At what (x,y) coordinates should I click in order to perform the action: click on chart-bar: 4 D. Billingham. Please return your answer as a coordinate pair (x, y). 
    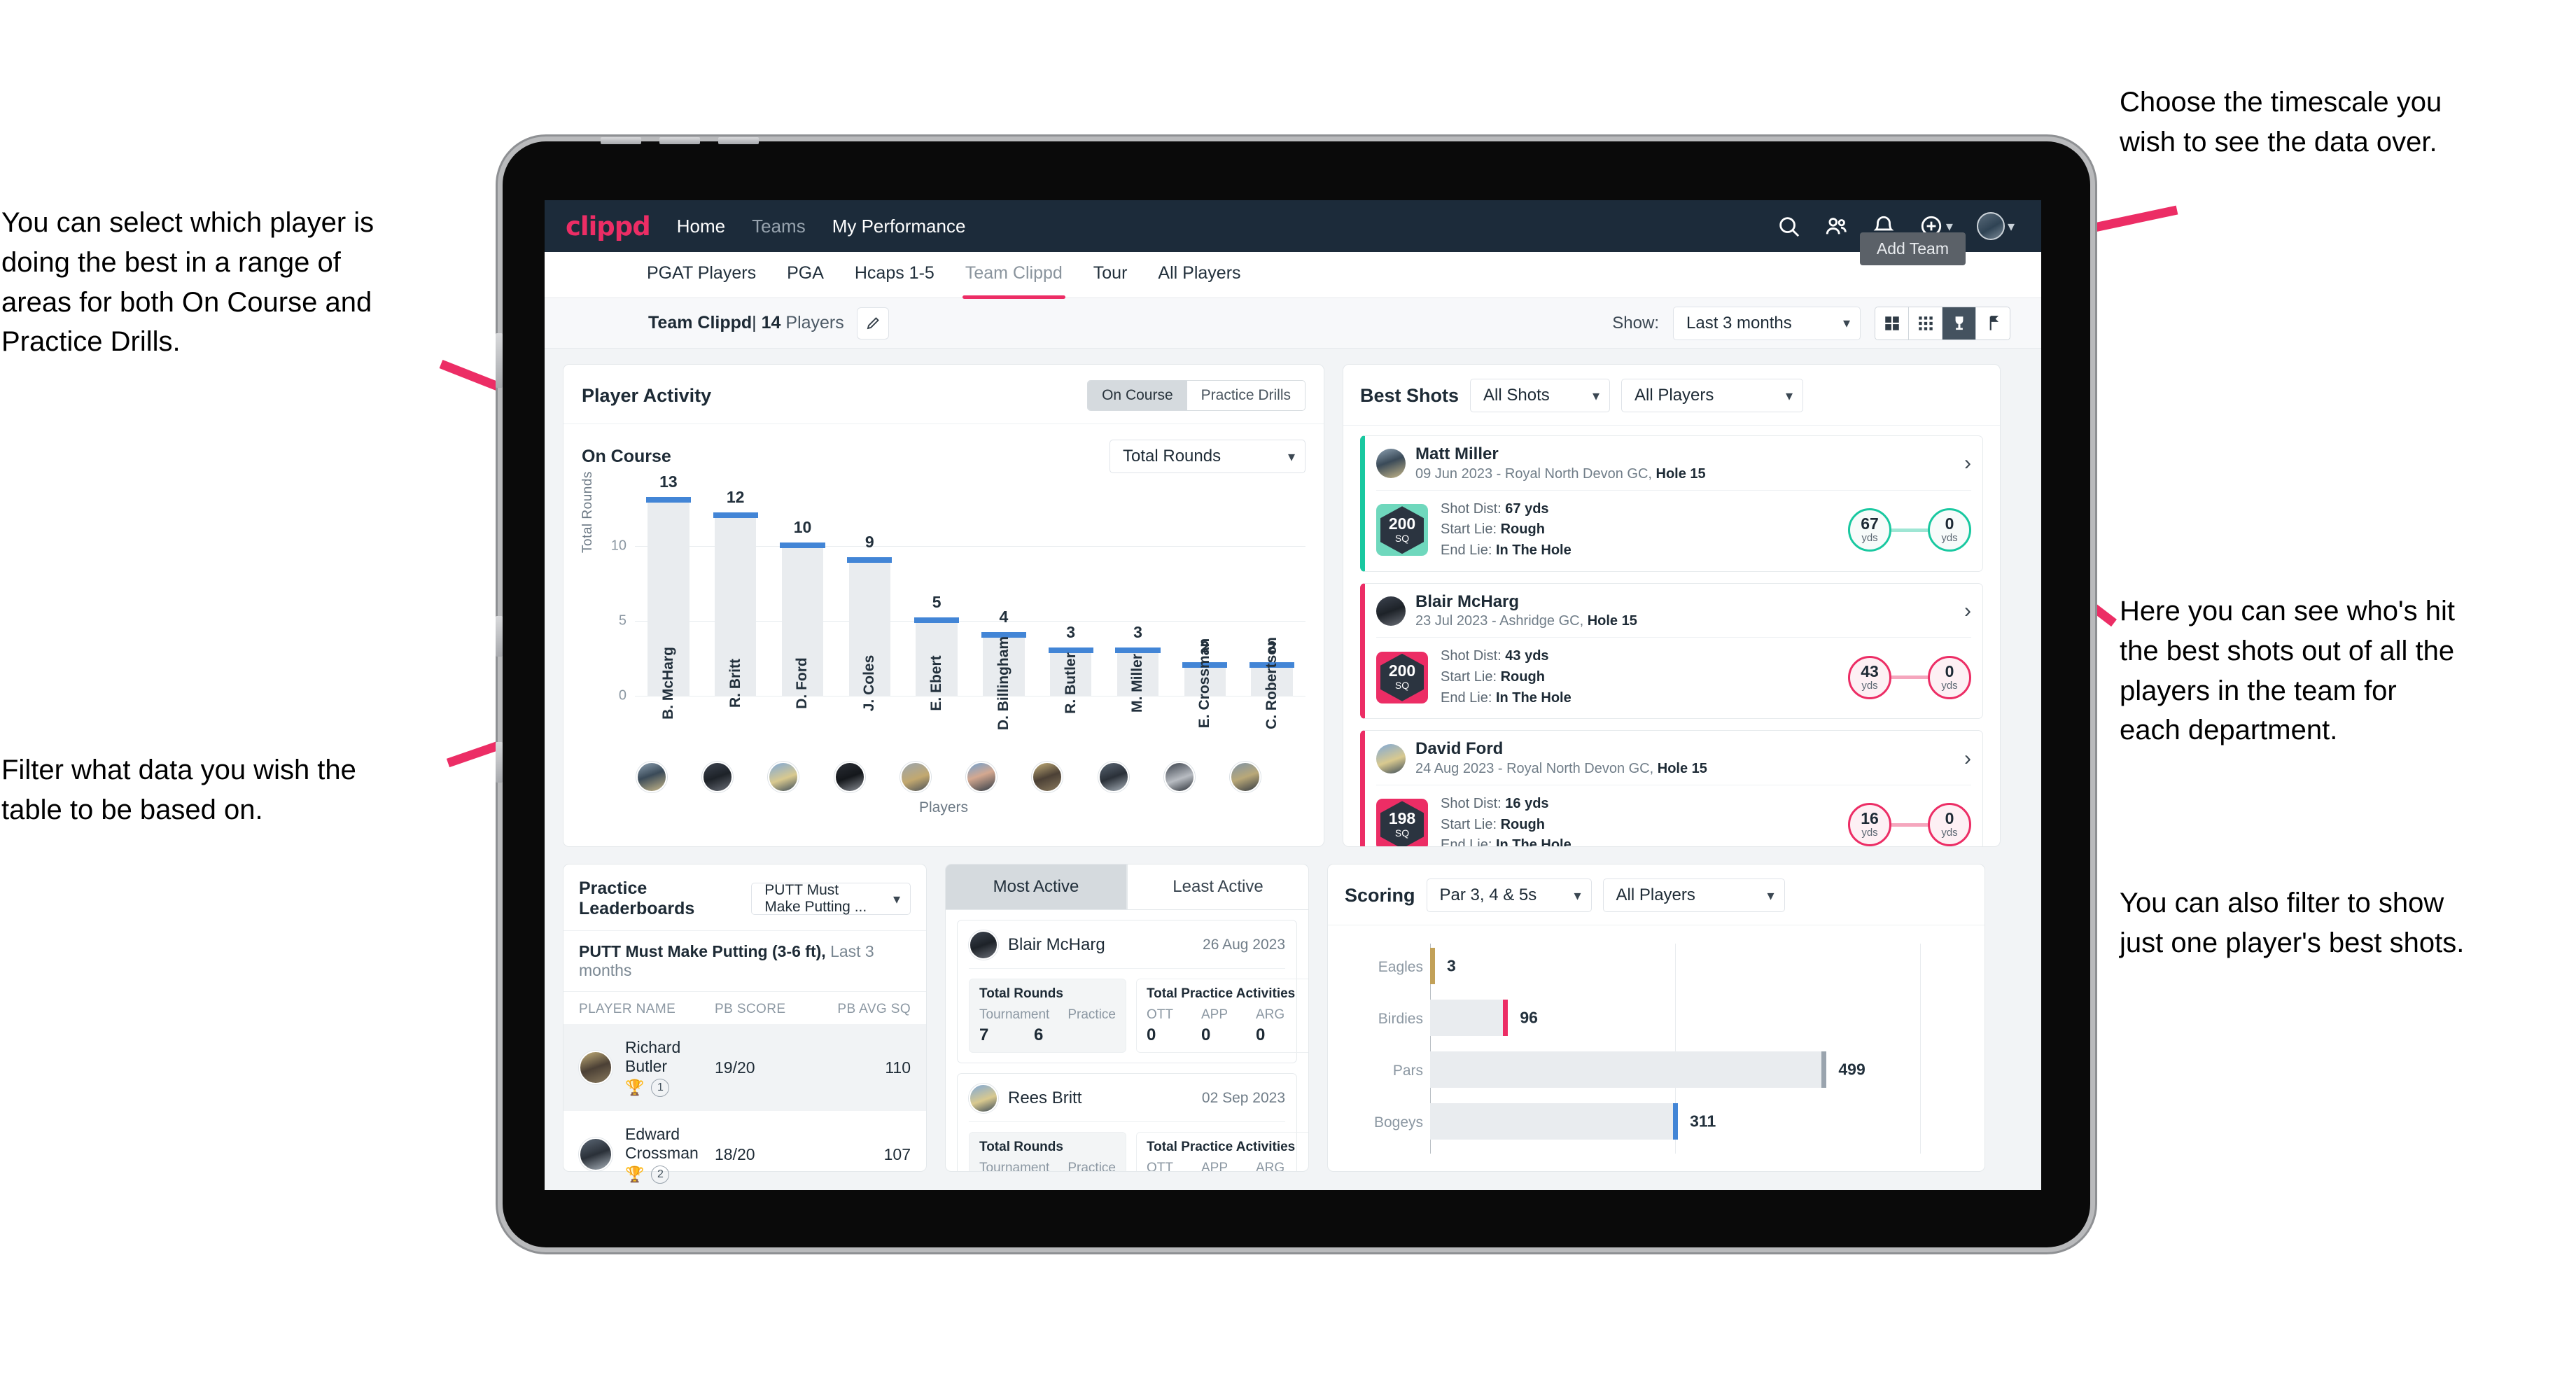
    Looking at the image, I should click on (1003, 669).